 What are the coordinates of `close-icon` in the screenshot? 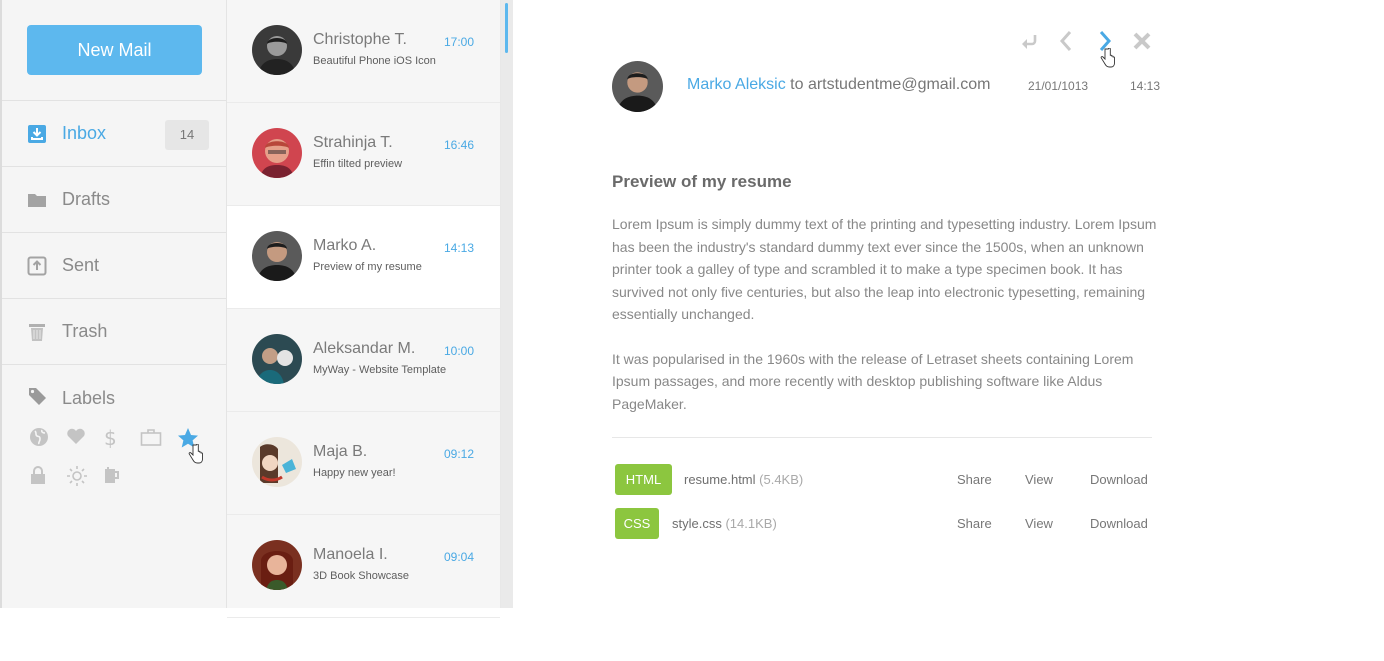 It's located at (1142, 41).